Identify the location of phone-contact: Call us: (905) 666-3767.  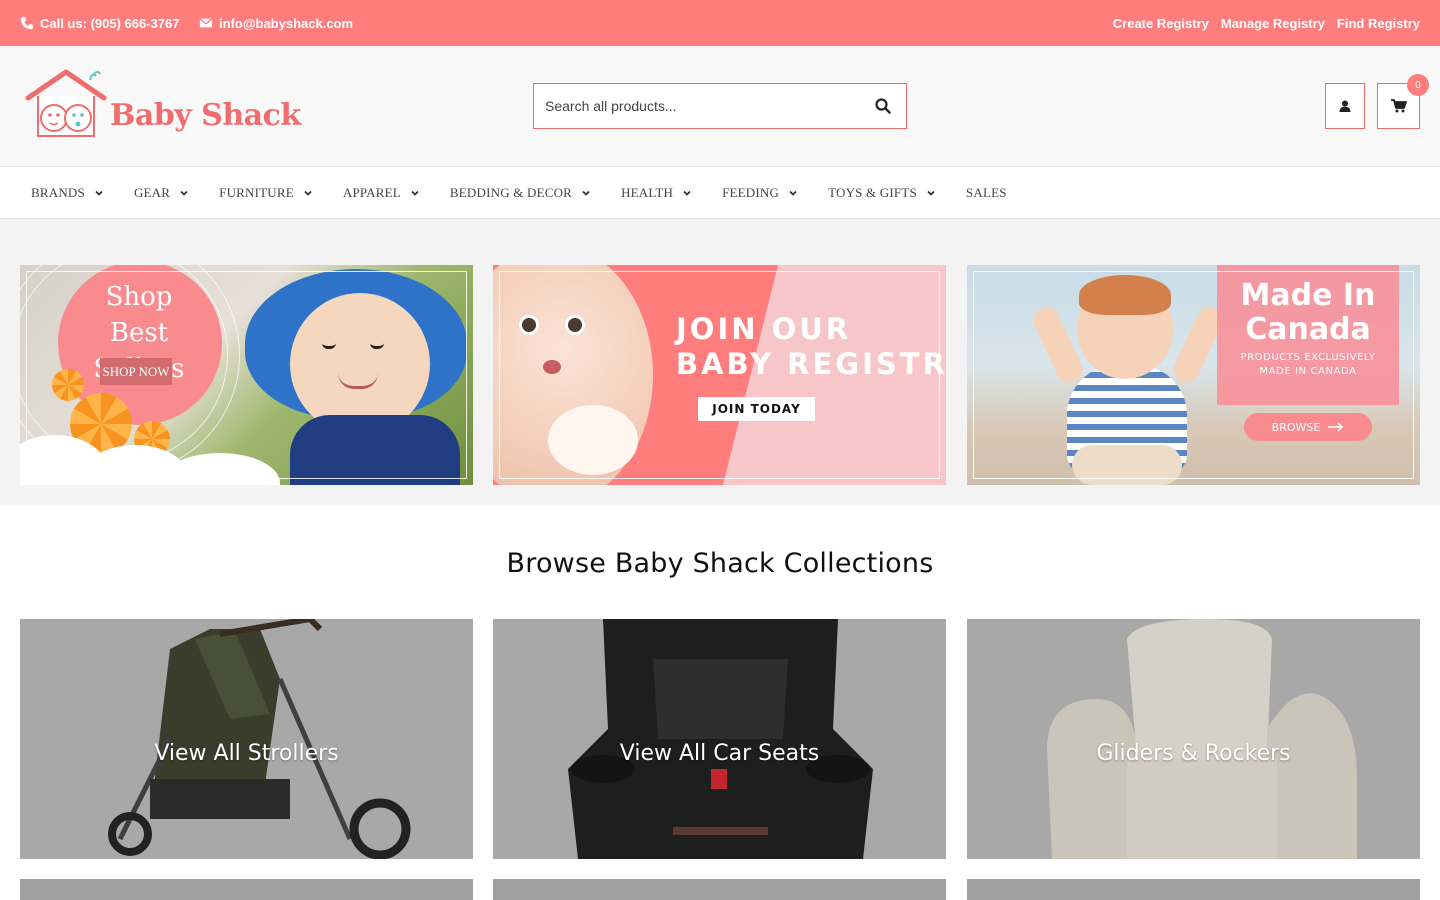
(99, 23).